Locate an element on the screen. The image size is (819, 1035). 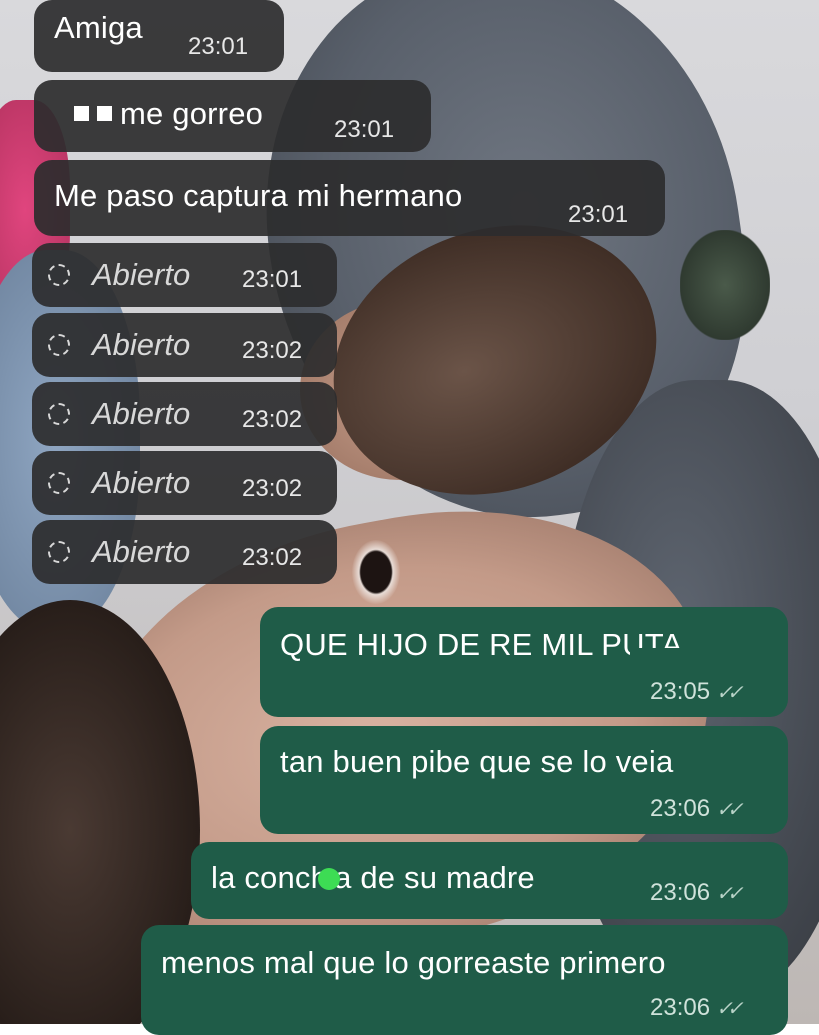
message-text: menos mal que lo gorreaste primero is located at coordinates (413, 962).